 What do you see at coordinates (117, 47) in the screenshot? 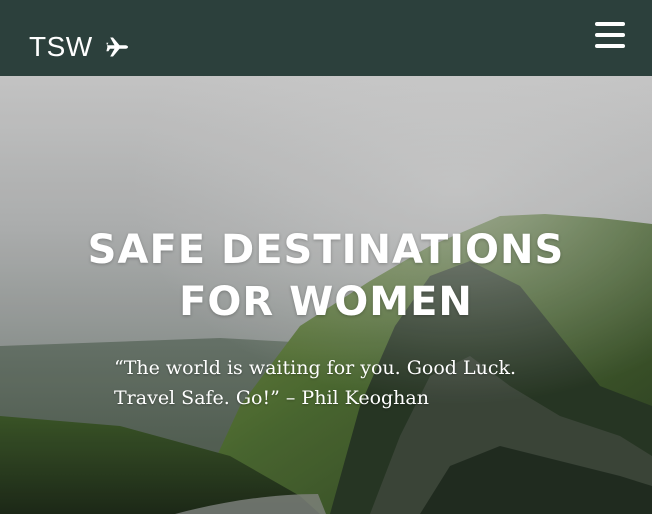
I see `airplane-icon` at bounding box center [117, 47].